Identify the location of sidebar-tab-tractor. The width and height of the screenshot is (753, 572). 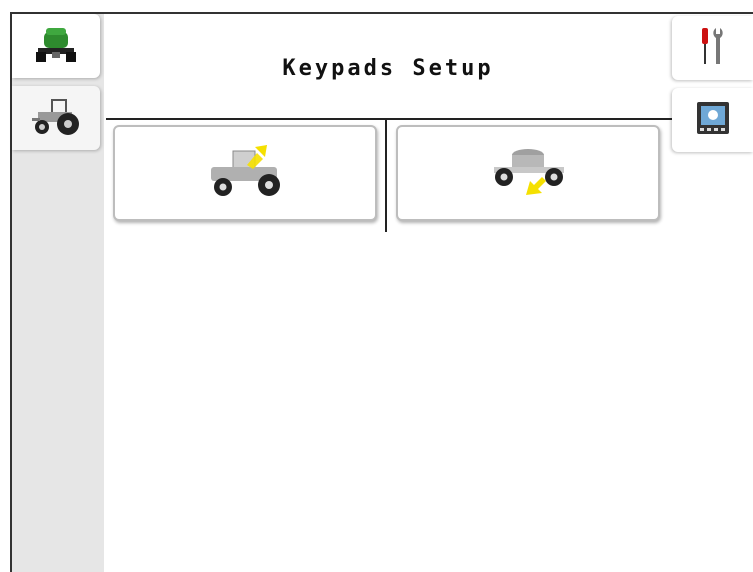
(56, 118).